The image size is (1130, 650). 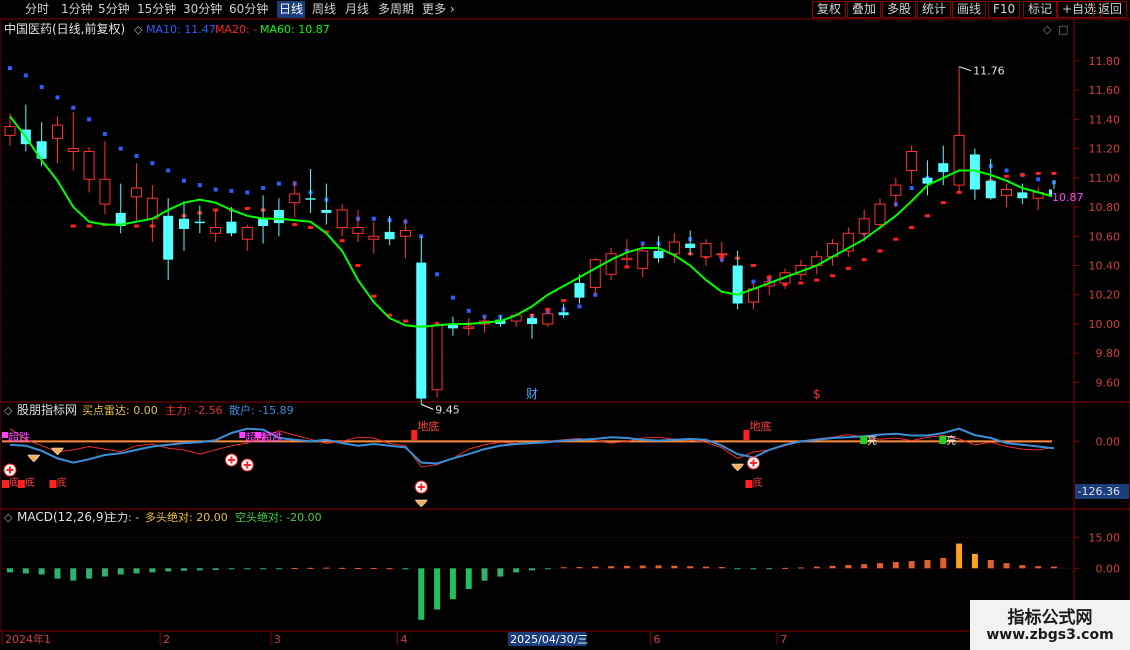 I want to click on macd-legend: 空头绝对: -20.00, so click(x=278, y=517).